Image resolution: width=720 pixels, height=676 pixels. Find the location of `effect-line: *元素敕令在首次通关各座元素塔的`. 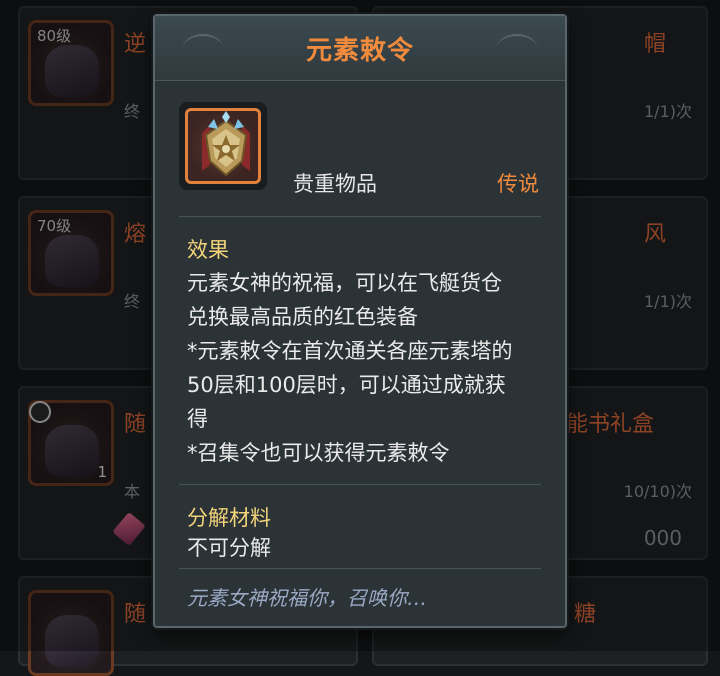

effect-line: *元素敕令在首次通关各座元素塔的 is located at coordinates (350, 351).